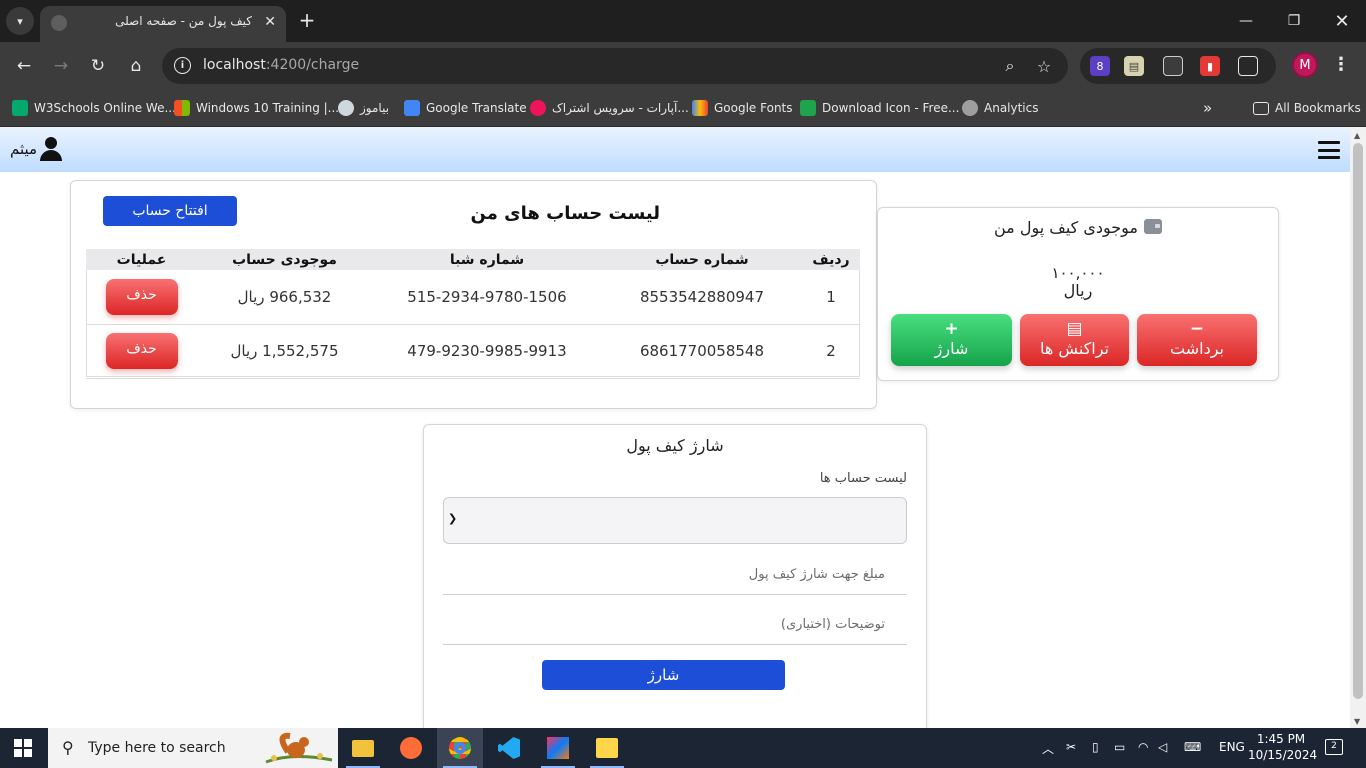 This screenshot has width=1366, height=768. Describe the element at coordinates (1358, 421) in the screenshot. I see `scroll-thumb` at that location.